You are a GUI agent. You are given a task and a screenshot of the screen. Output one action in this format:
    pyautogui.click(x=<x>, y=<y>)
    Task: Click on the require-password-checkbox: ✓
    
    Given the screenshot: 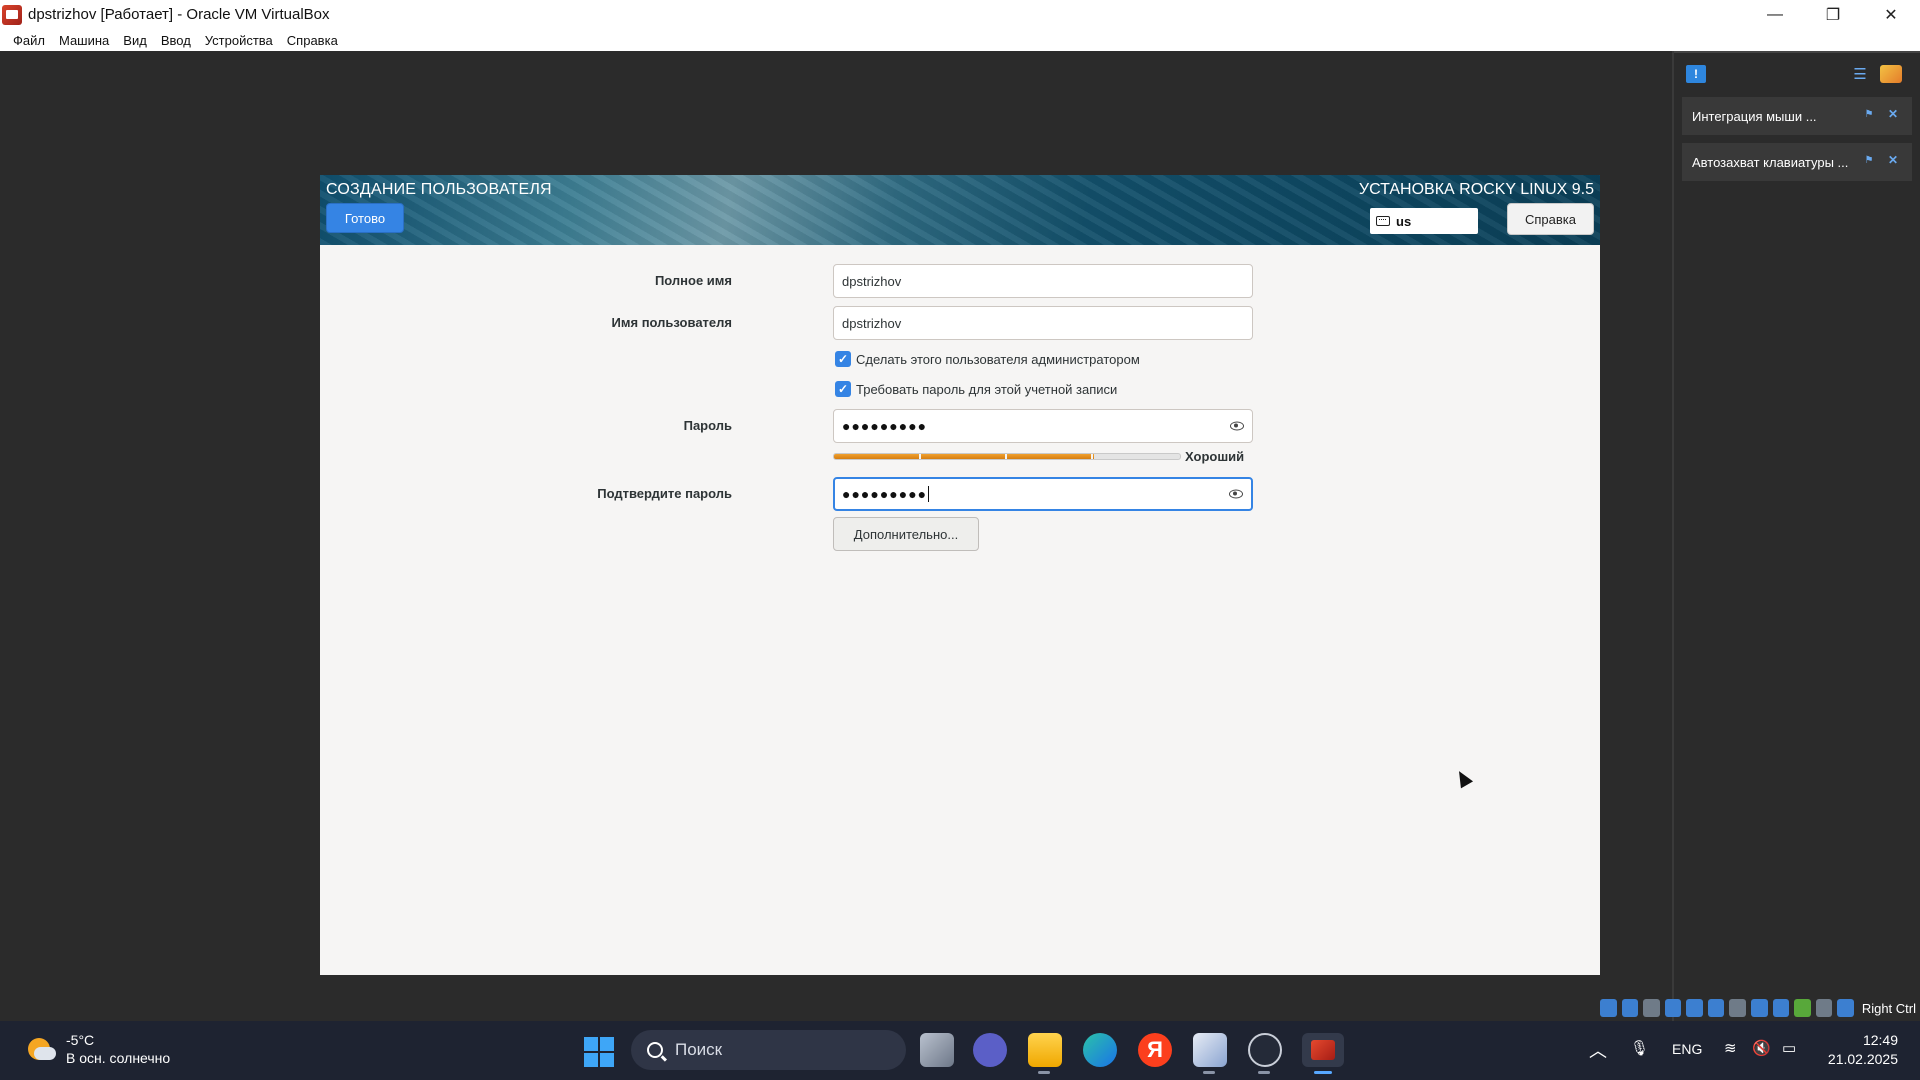 What is the action you would take?
    pyautogui.click(x=843, y=389)
    